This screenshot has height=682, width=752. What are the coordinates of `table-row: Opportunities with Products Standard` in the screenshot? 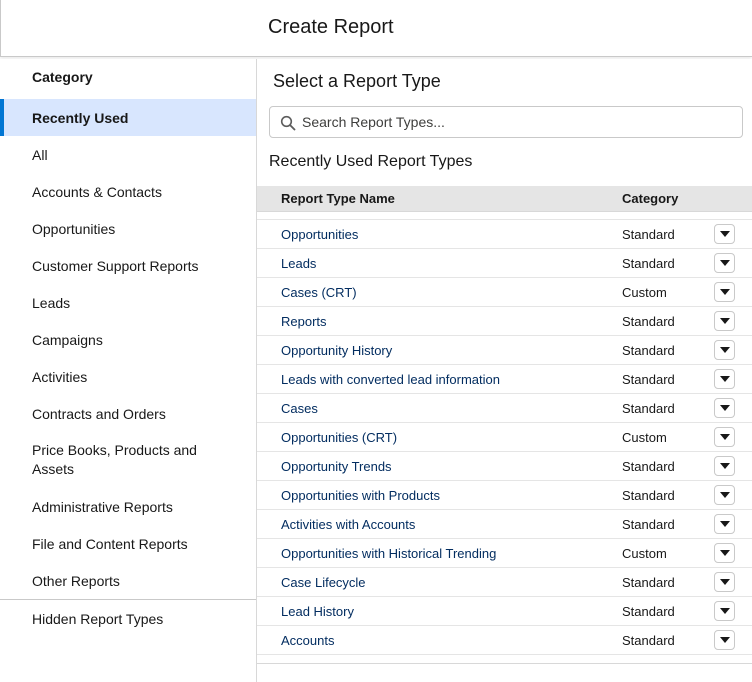 It's located at (504, 495).